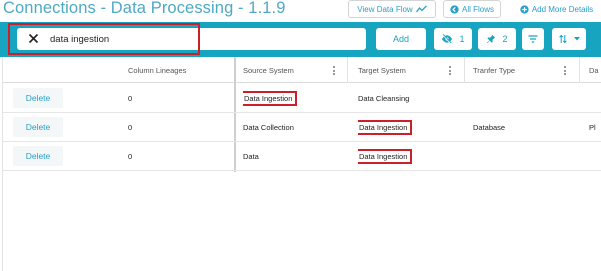  What do you see at coordinates (491, 39) in the screenshot?
I see `pin-icon` at bounding box center [491, 39].